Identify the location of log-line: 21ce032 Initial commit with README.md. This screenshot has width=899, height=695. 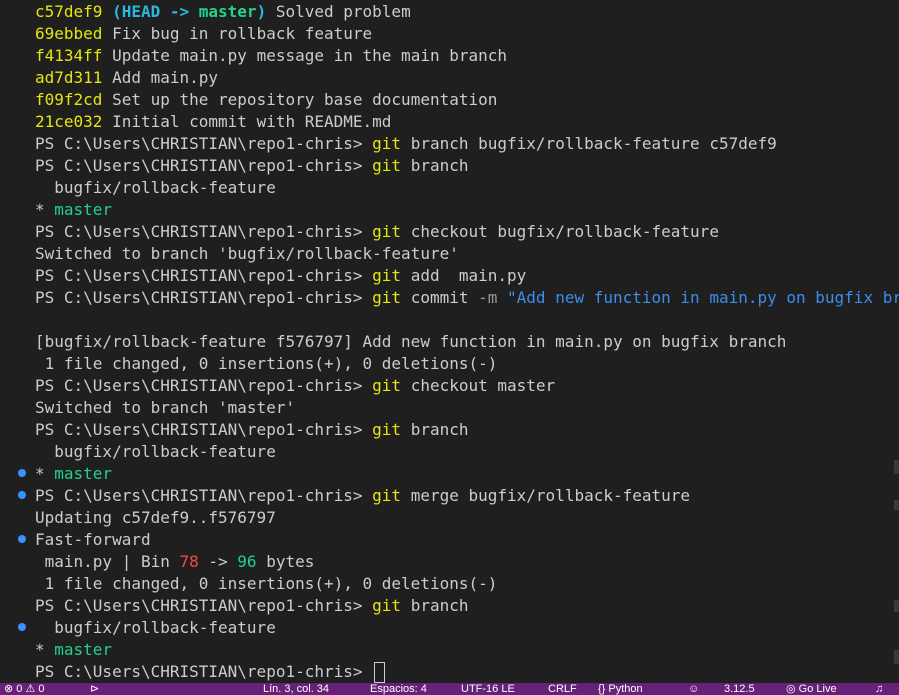
(213, 121).